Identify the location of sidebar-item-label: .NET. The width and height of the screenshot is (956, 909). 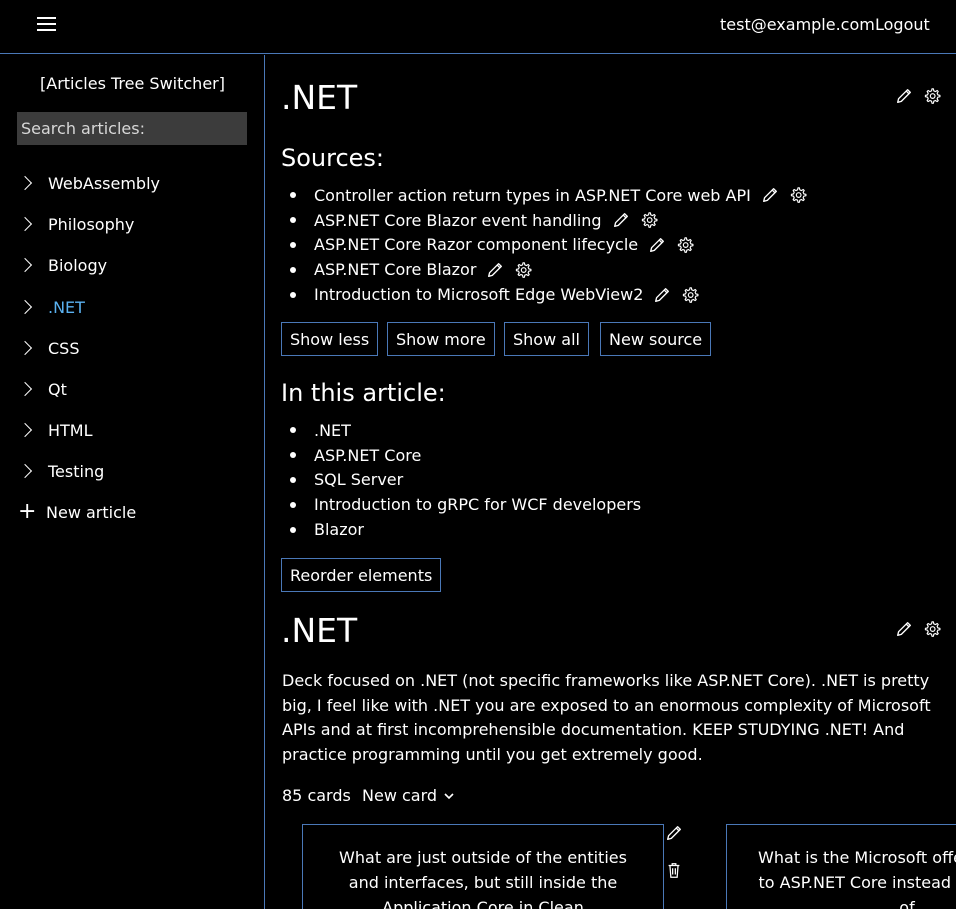
(66, 307).